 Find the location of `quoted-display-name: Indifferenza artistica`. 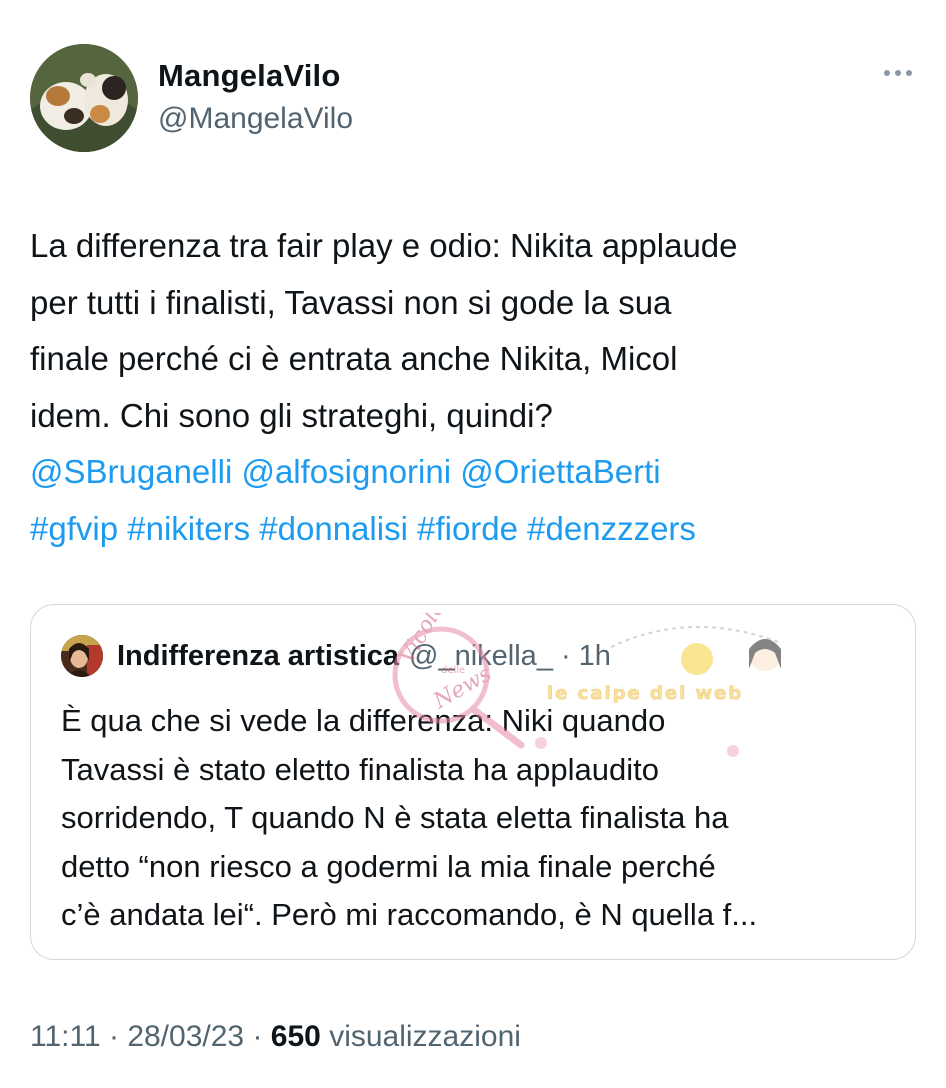

quoted-display-name: Indifferenza artistica is located at coordinates (258, 656).